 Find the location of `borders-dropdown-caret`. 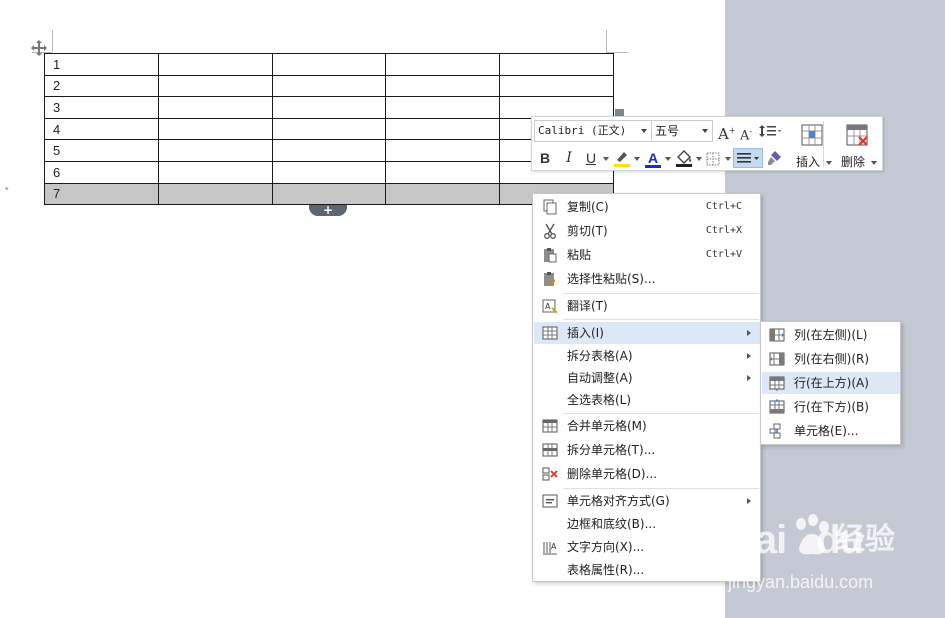

borders-dropdown-caret is located at coordinates (728, 159).